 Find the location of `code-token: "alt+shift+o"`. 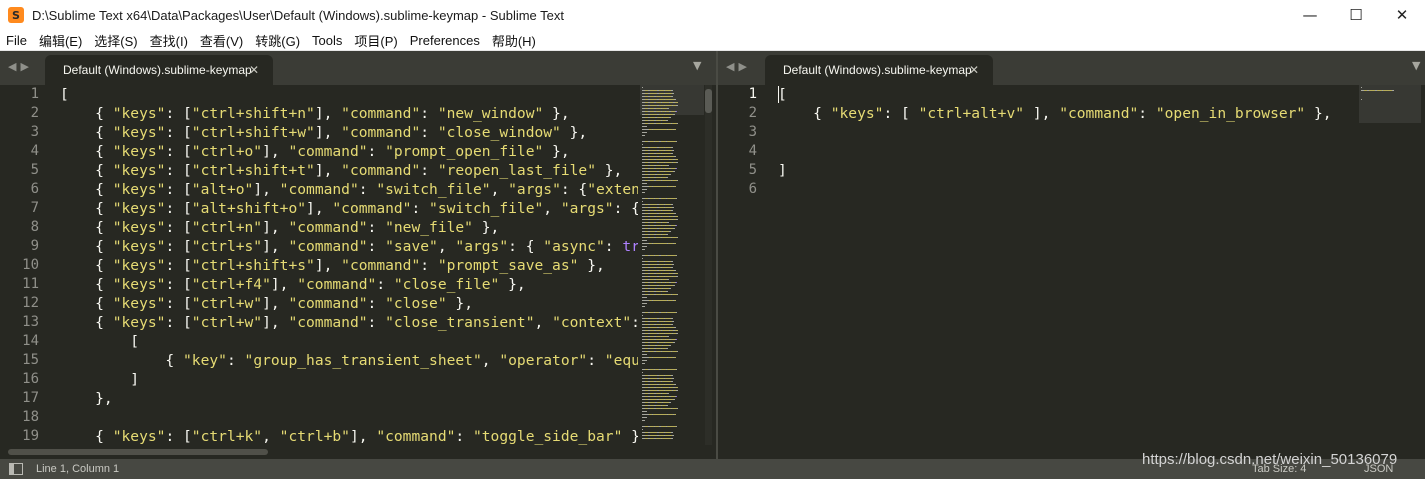

code-token: "alt+shift+o" is located at coordinates (249, 208).